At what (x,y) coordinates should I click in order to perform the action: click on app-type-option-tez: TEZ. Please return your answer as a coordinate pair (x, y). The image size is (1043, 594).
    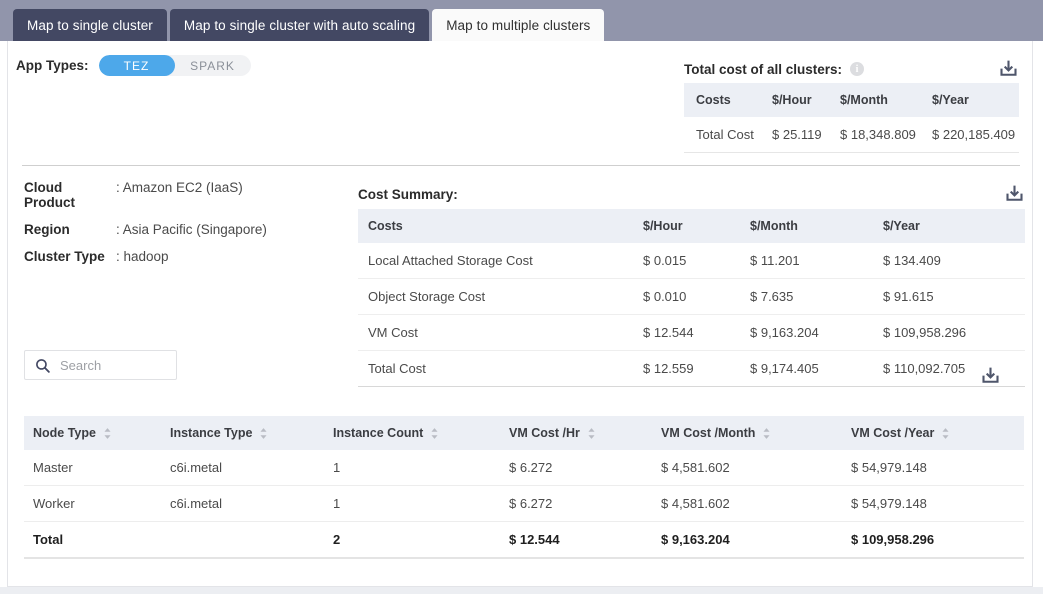
    Looking at the image, I should click on (136, 65).